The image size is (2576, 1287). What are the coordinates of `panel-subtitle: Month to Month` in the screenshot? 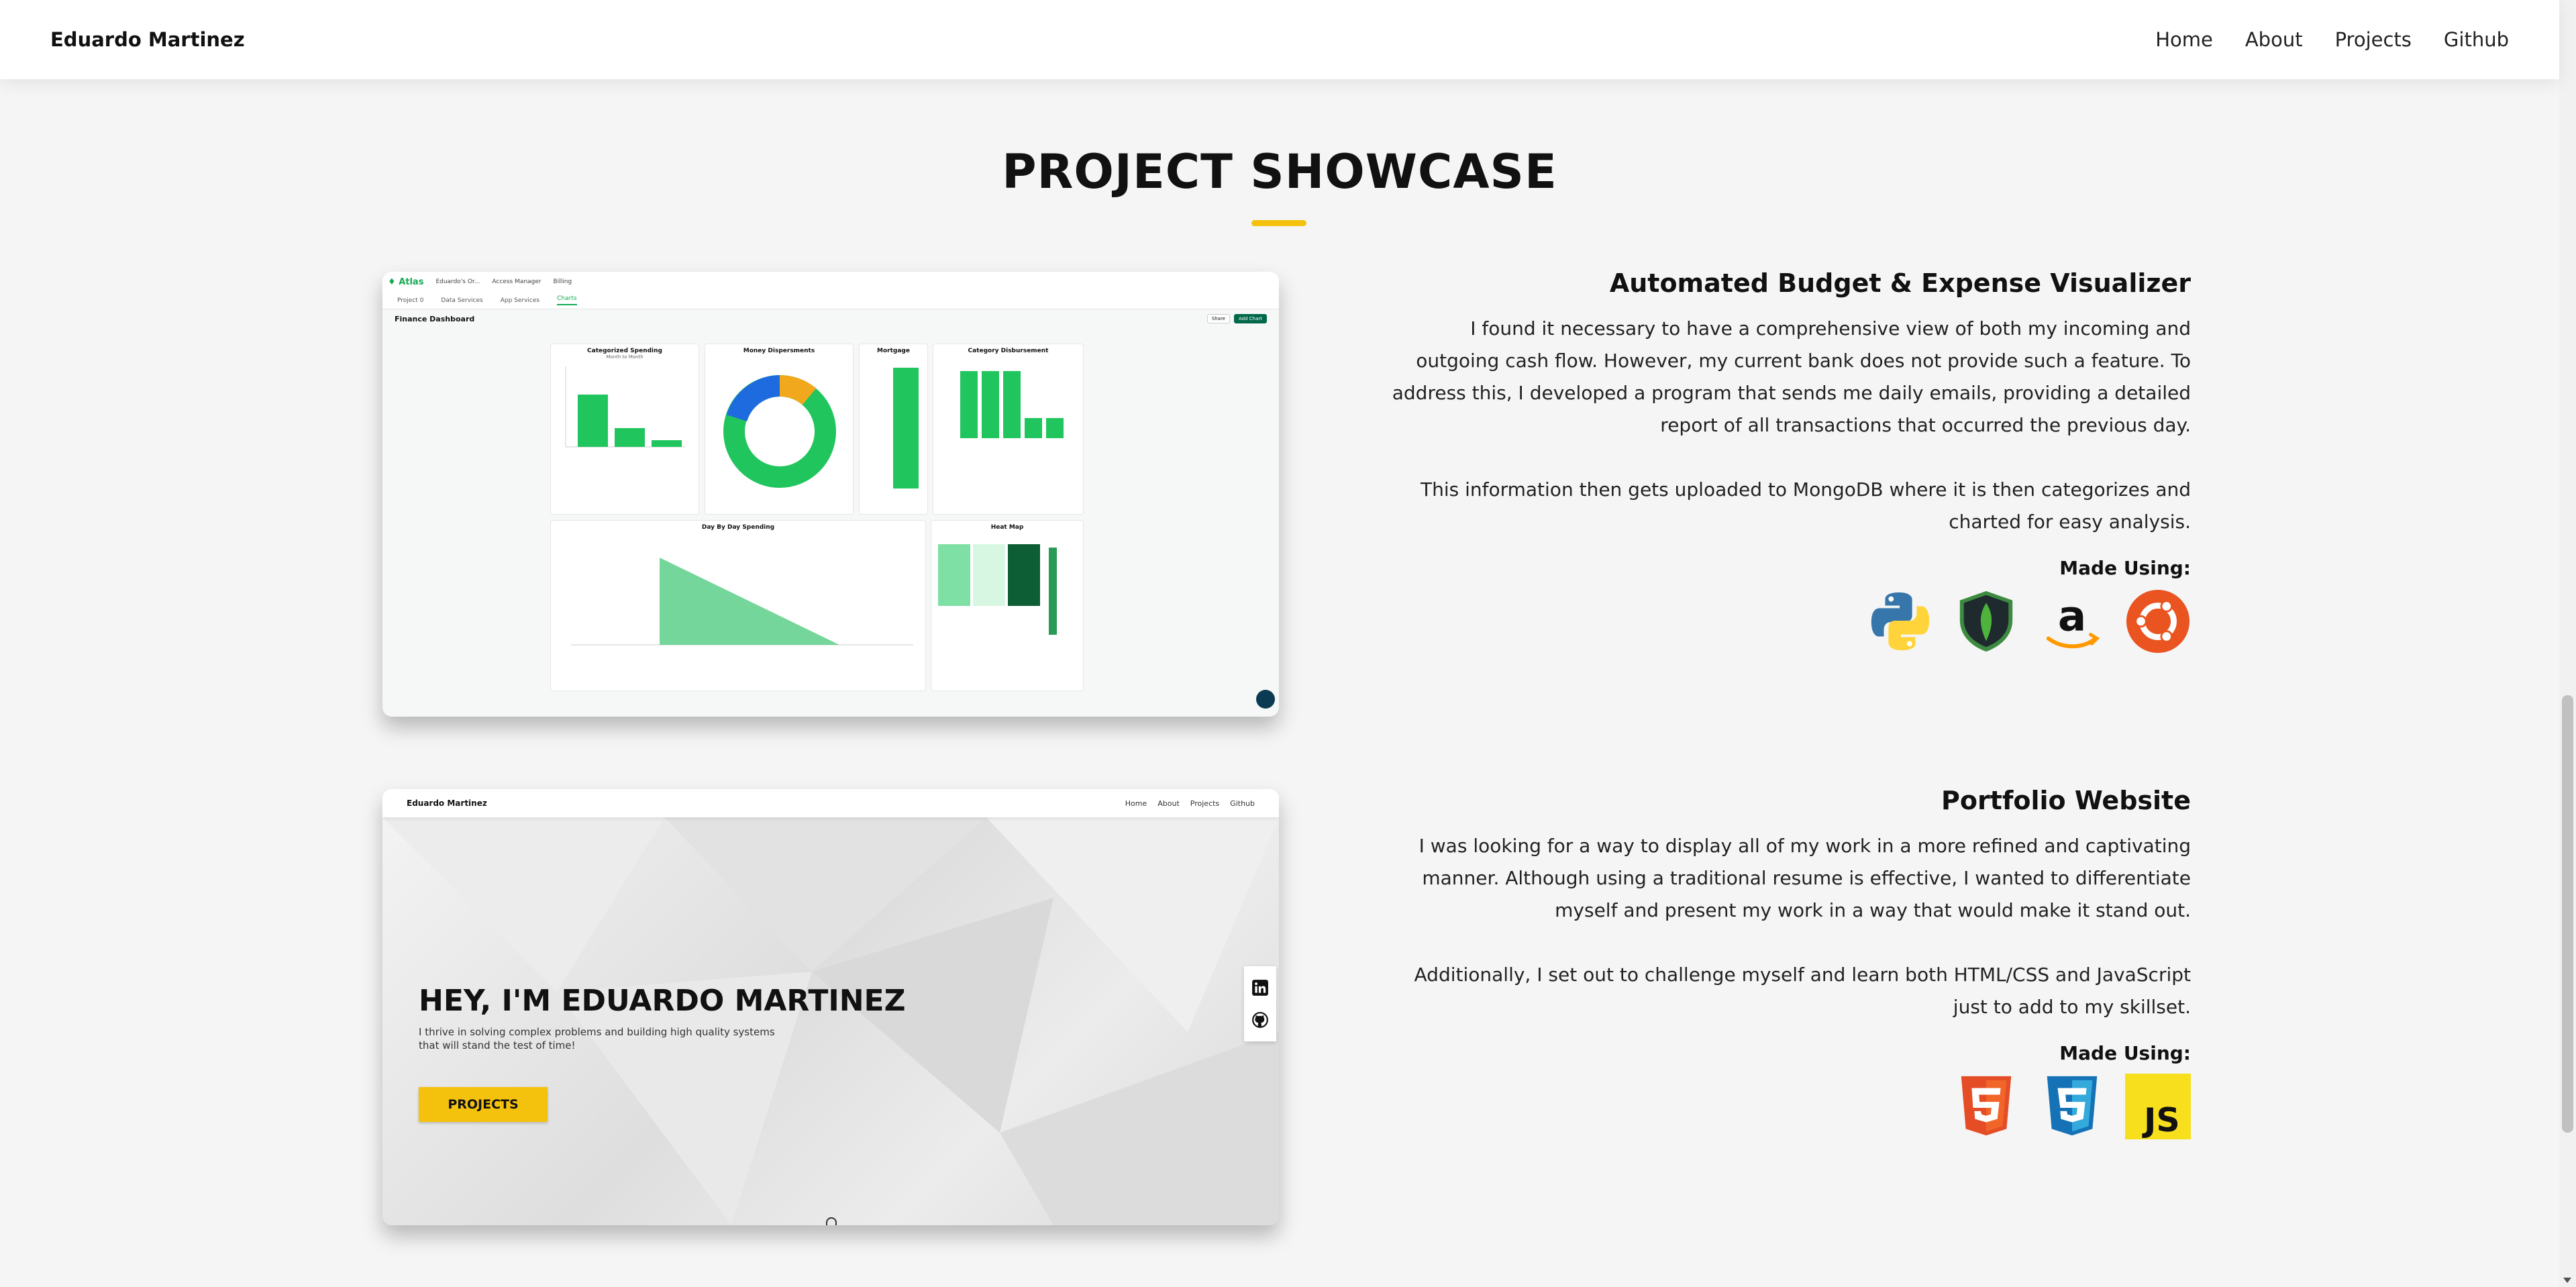 It's located at (624, 357).